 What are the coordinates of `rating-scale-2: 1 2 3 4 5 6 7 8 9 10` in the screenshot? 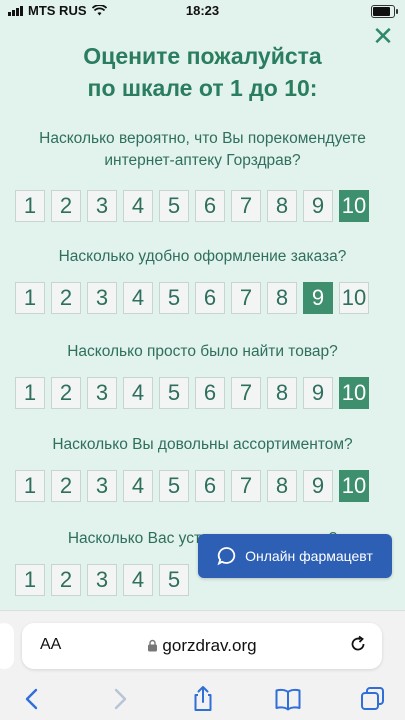 It's located at (192, 298).